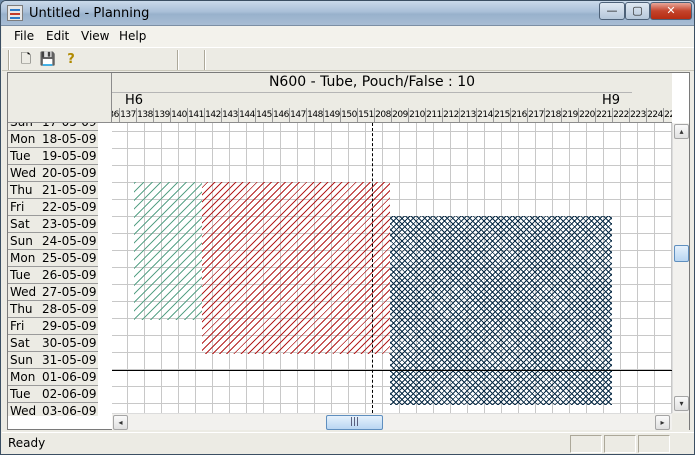 The width and height of the screenshot is (695, 455). I want to click on date-row-header: Sun 24-05-09, so click(53, 241).